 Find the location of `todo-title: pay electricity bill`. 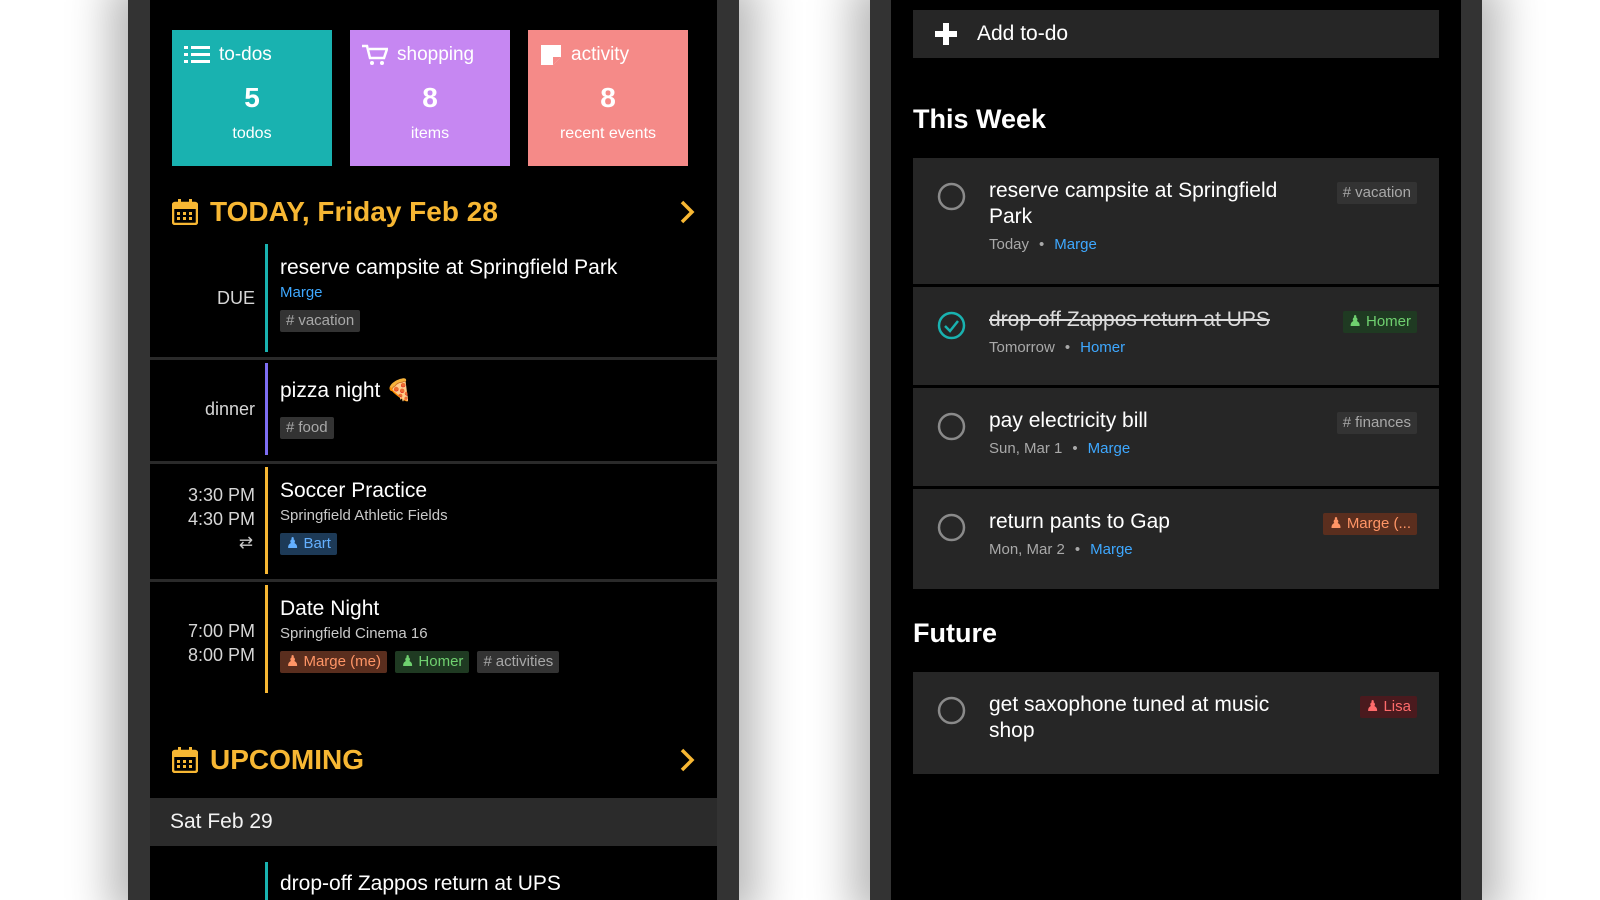

todo-title: pay electricity bill is located at coordinates (1068, 420).